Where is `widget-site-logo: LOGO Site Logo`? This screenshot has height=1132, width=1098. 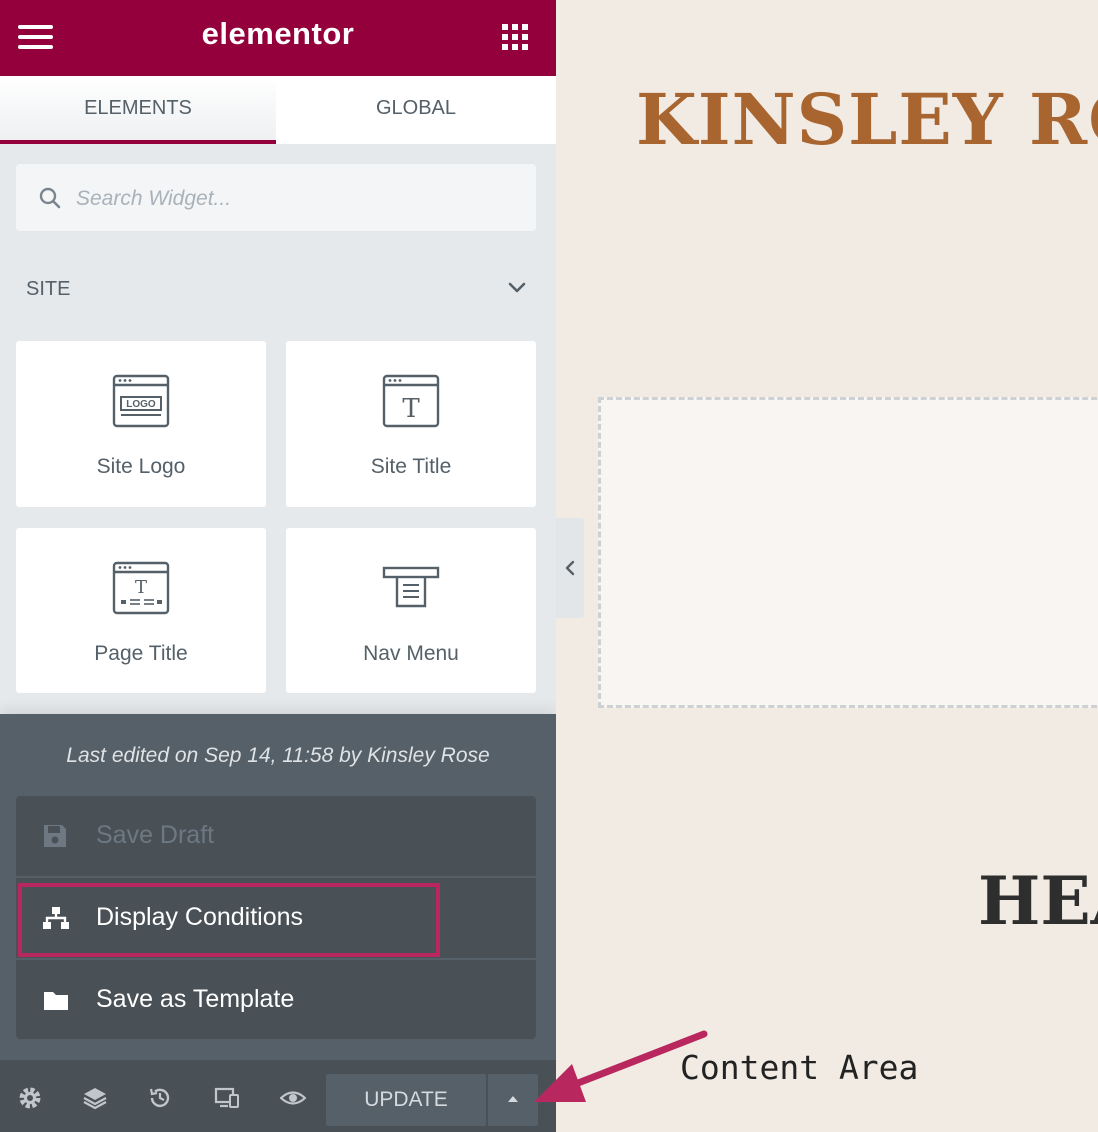 widget-site-logo: LOGO Site Logo is located at coordinates (141, 424).